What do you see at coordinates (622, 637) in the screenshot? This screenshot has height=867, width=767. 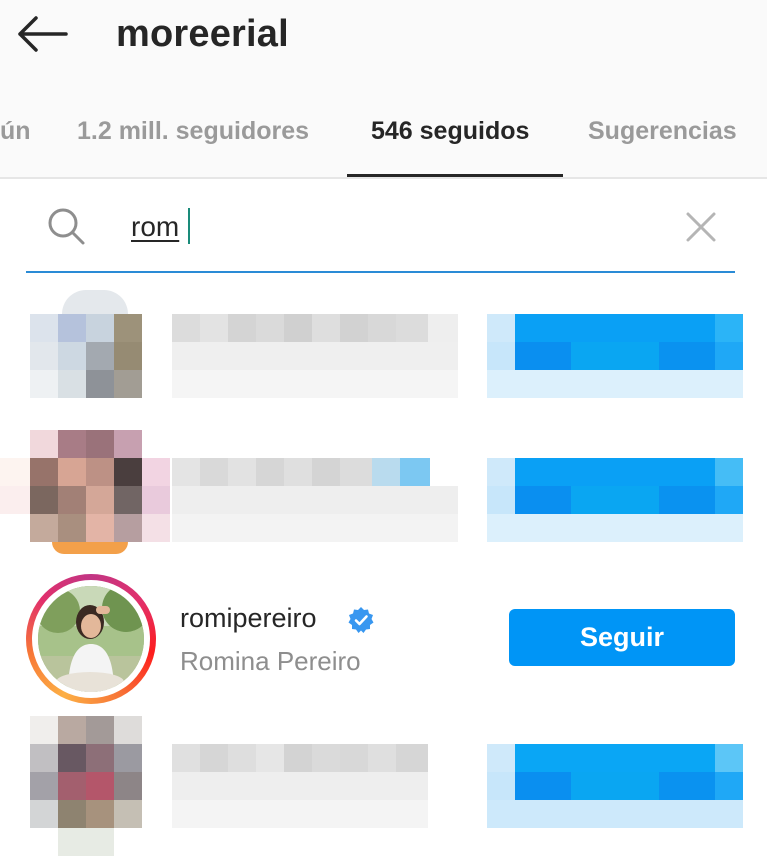 I see `follow-button: Seguir` at bounding box center [622, 637].